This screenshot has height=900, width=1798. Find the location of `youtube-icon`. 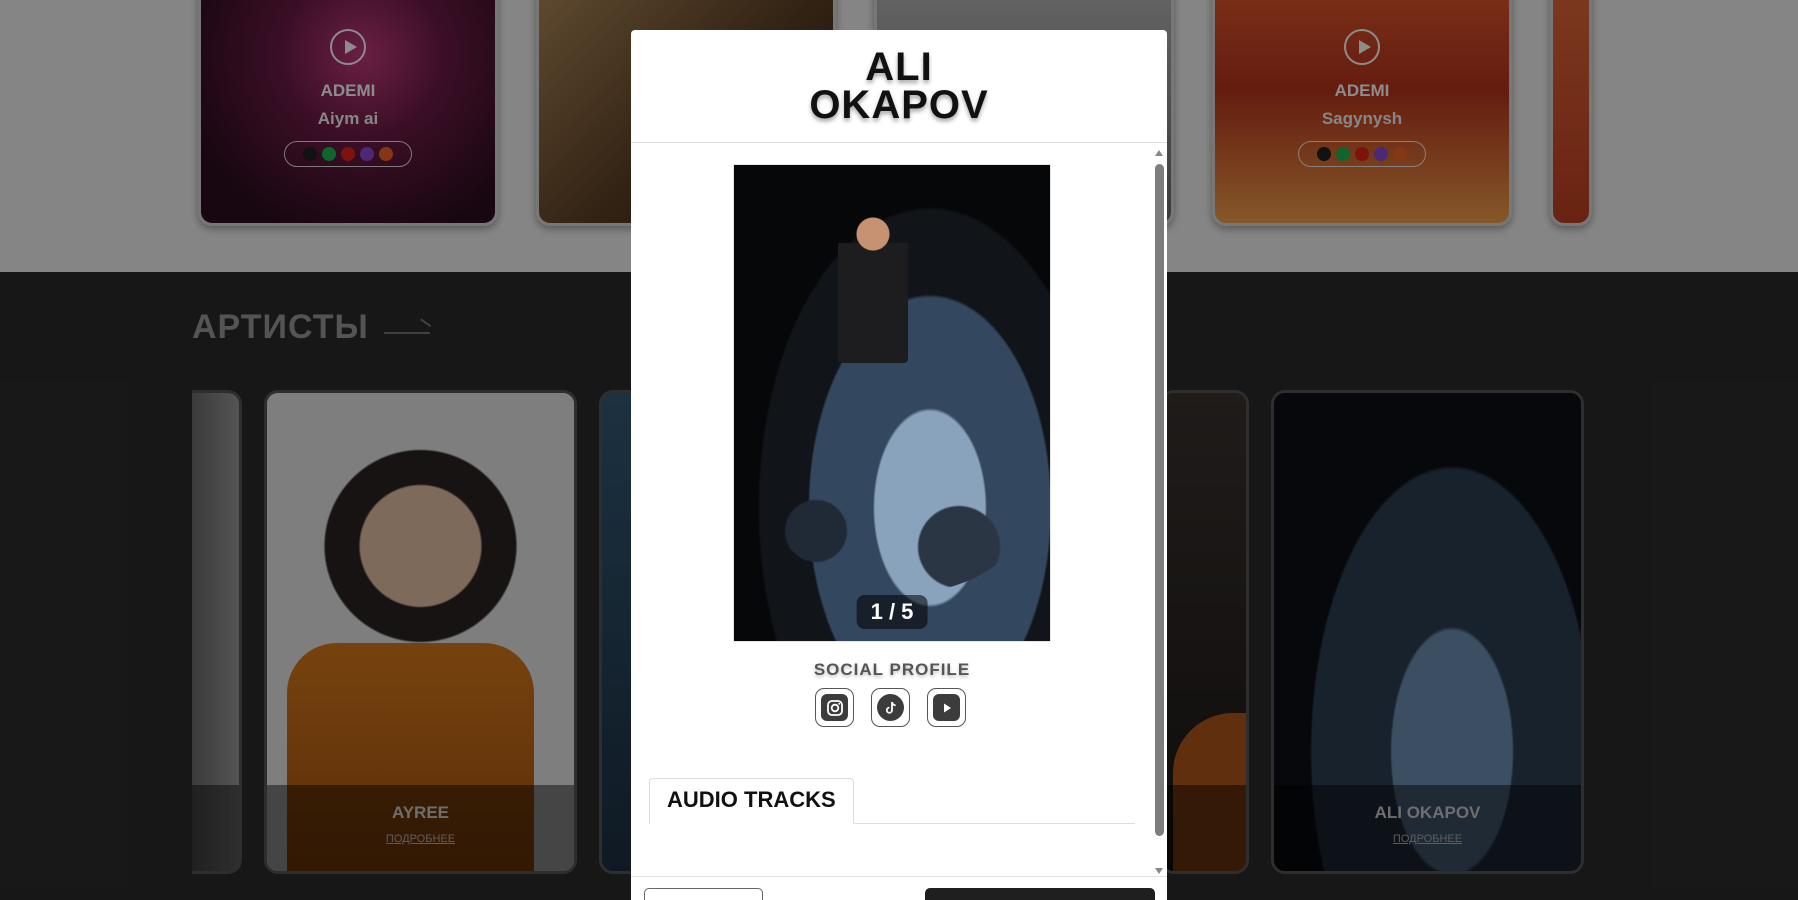

youtube-icon is located at coordinates (946, 707).